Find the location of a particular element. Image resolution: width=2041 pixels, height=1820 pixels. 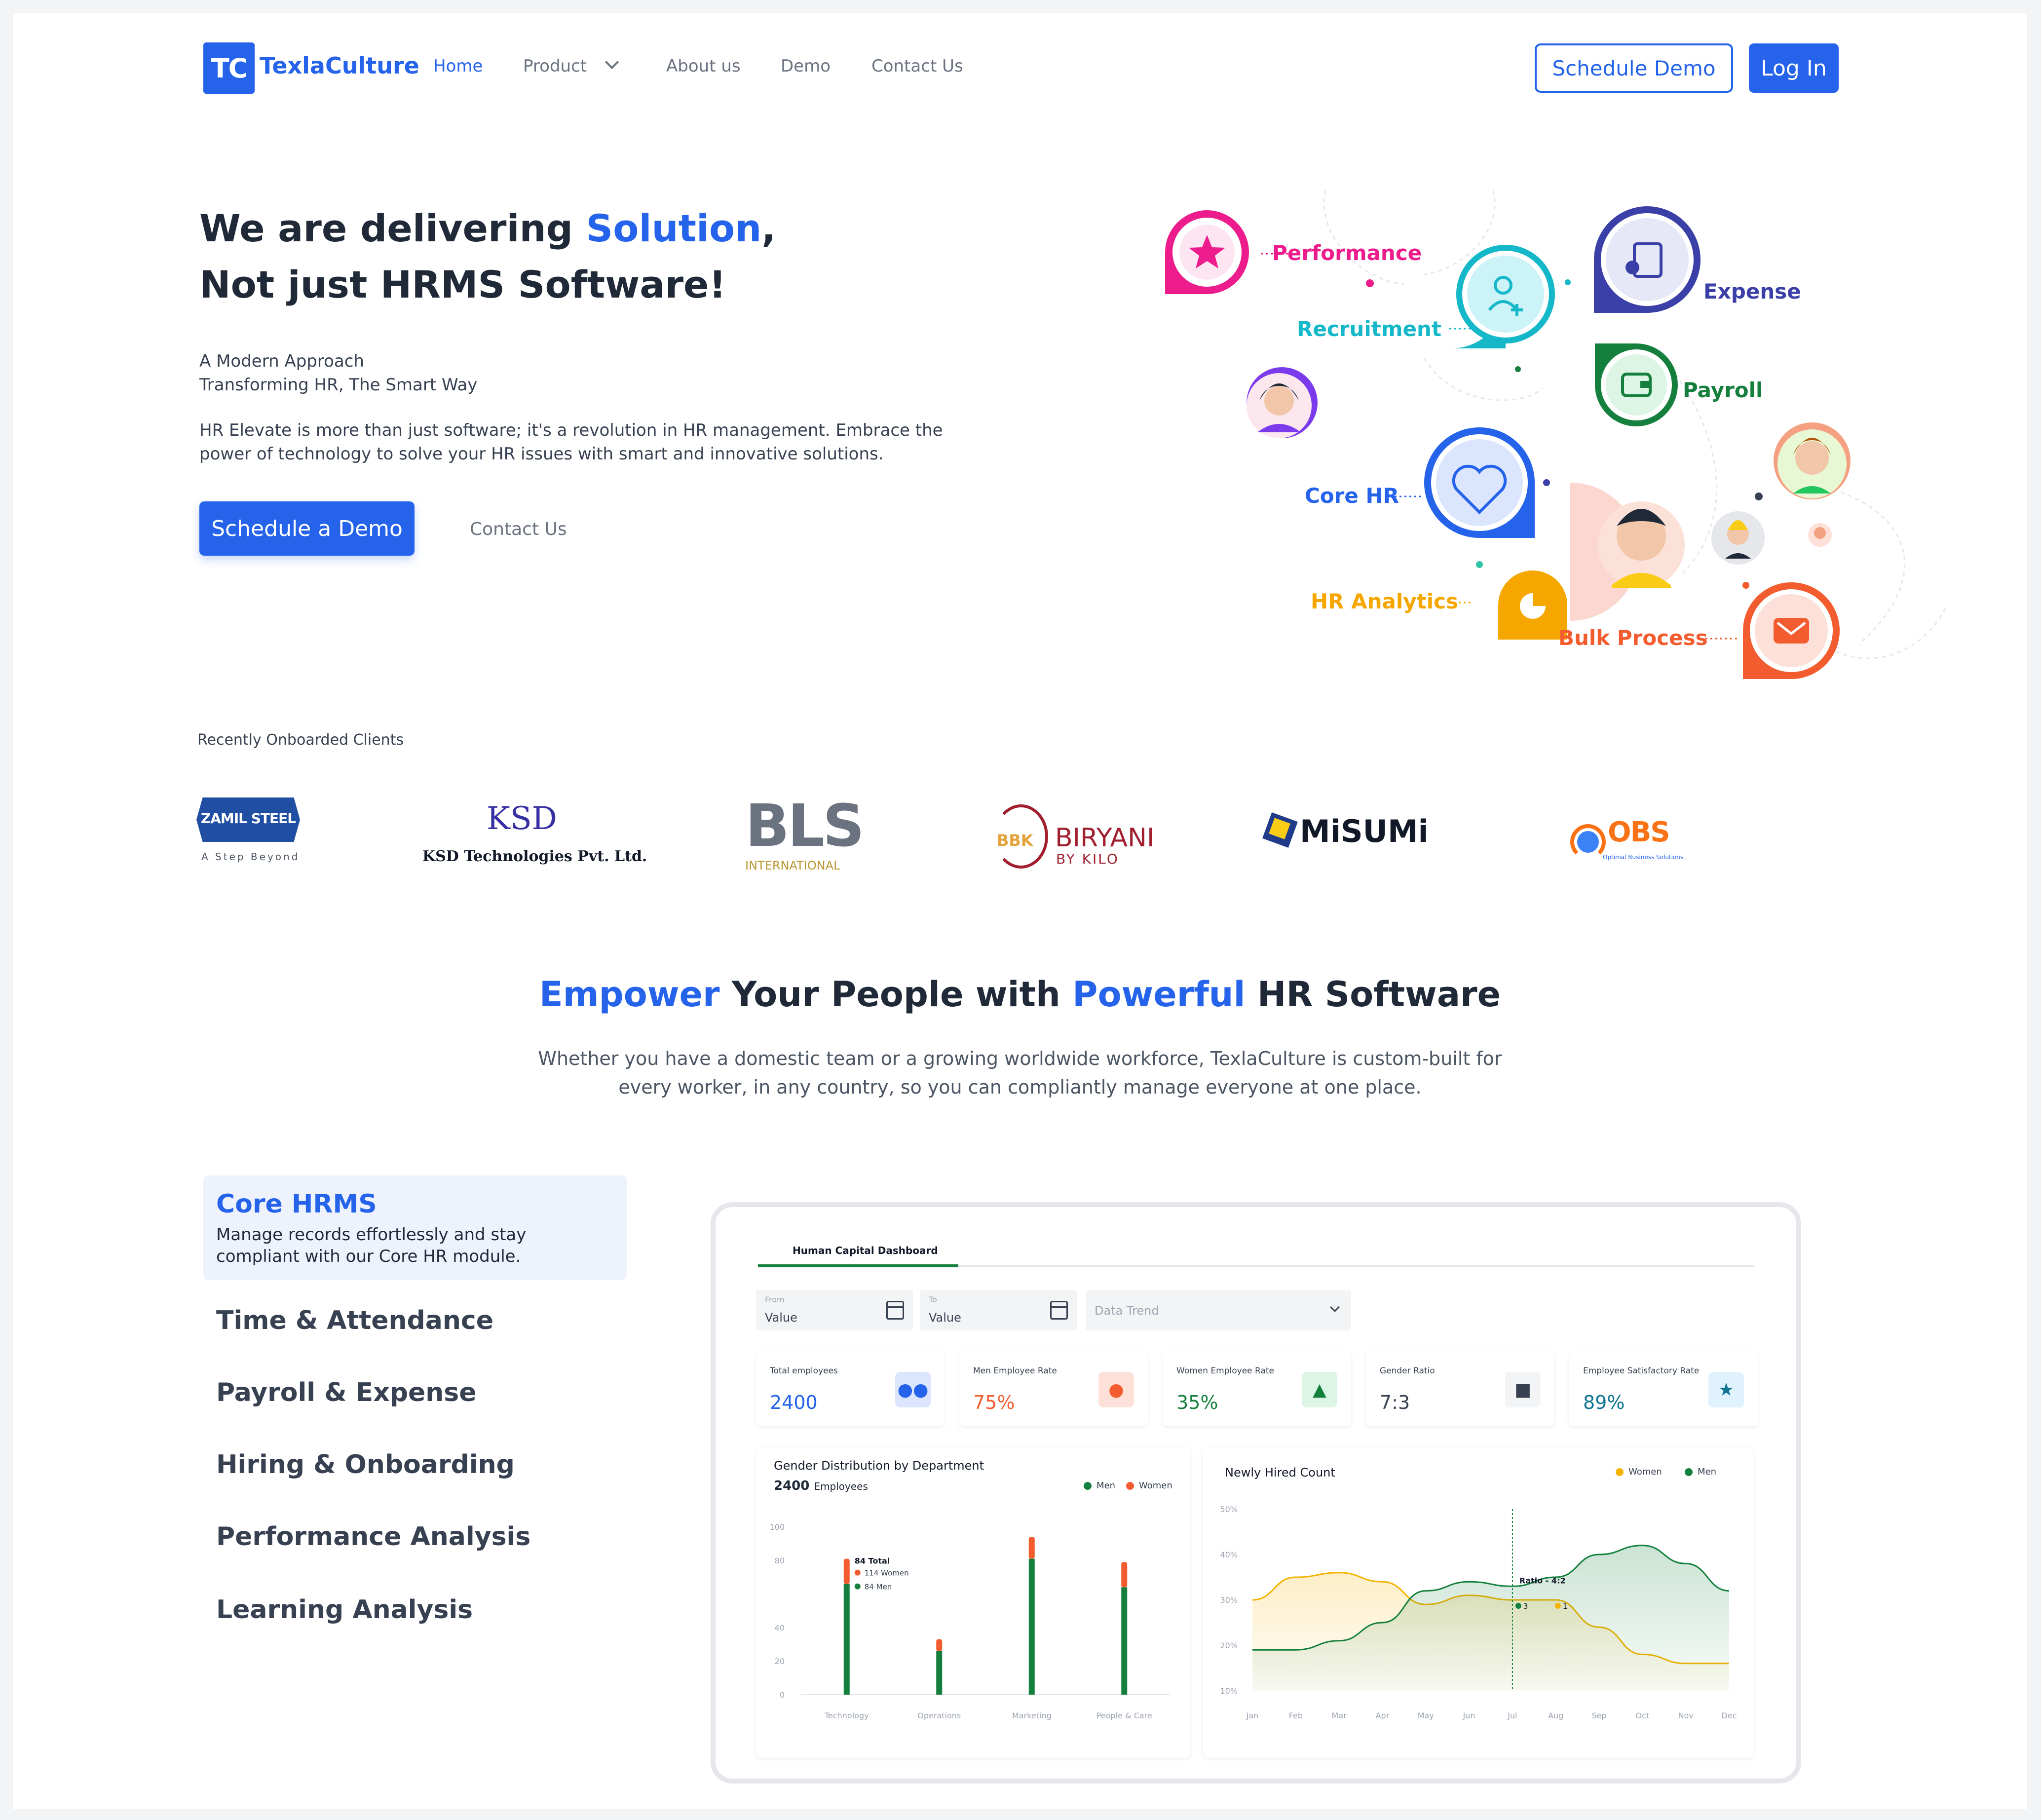

x-tick-label: Marketing is located at coordinates (1032, 1715).